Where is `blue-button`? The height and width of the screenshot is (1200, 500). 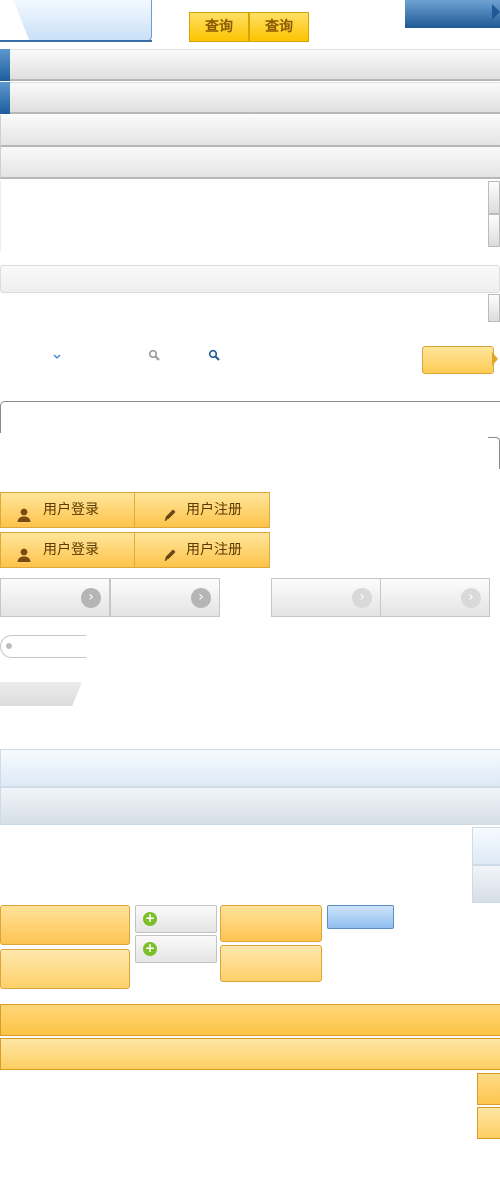 blue-button is located at coordinates (360, 917).